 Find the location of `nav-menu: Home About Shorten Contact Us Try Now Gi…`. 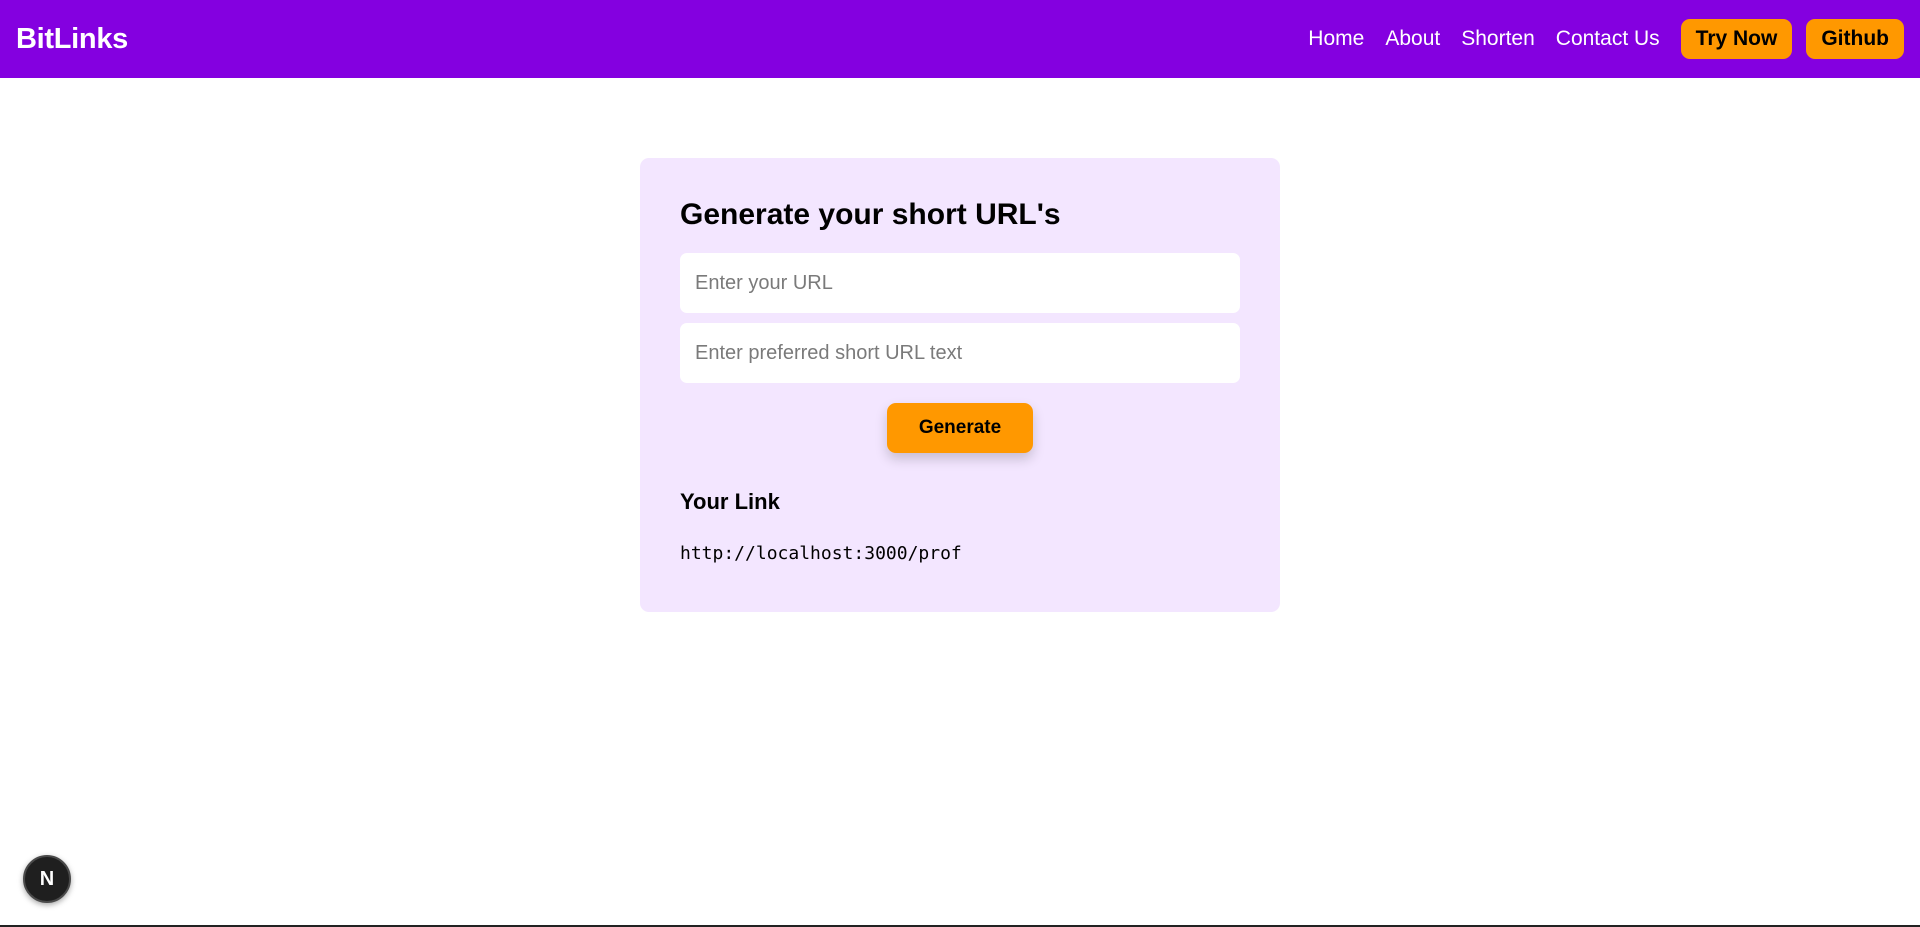

nav-menu: Home About Shorten Contact Us Try Now Gi… is located at coordinates (1606, 39).